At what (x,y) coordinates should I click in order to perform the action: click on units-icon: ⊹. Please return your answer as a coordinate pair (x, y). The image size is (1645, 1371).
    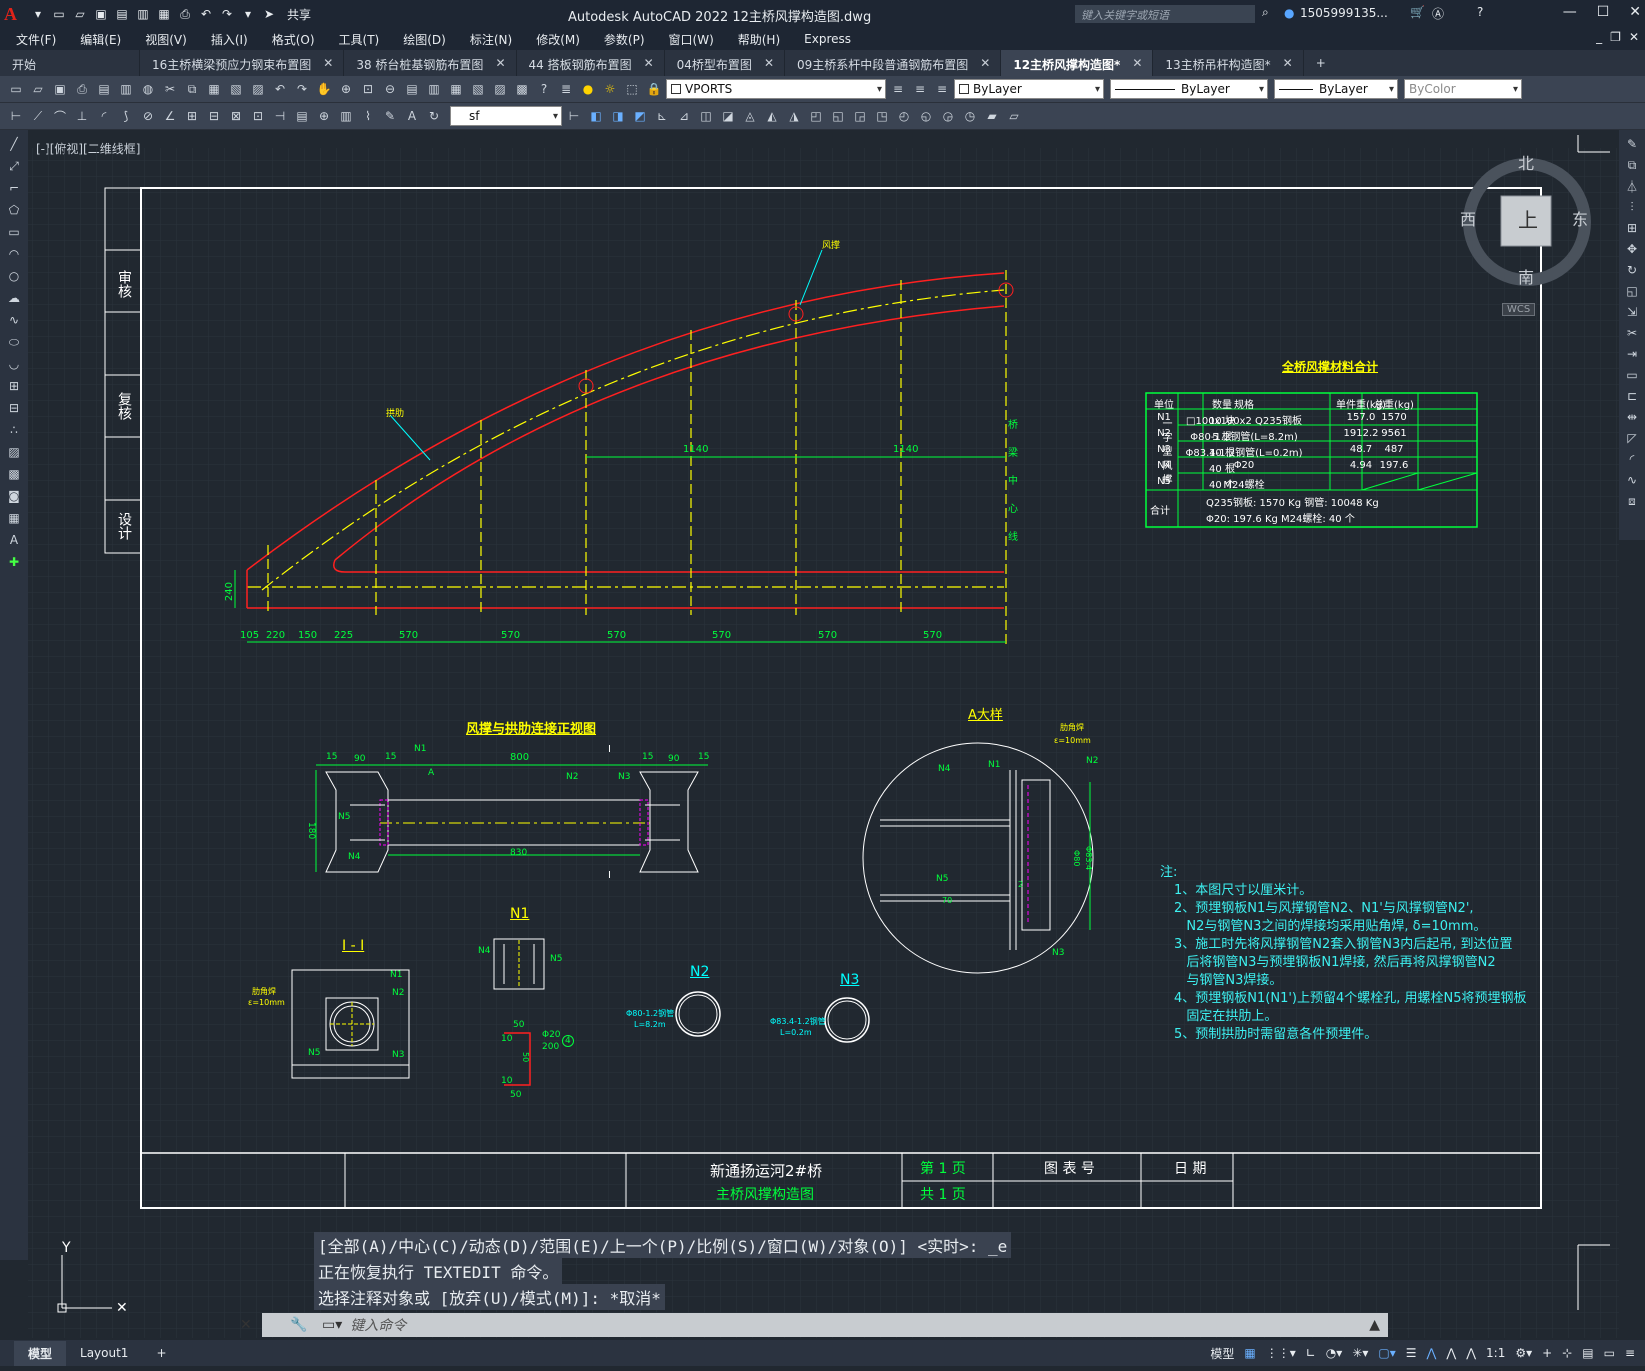
    Looking at the image, I should click on (1567, 1353).